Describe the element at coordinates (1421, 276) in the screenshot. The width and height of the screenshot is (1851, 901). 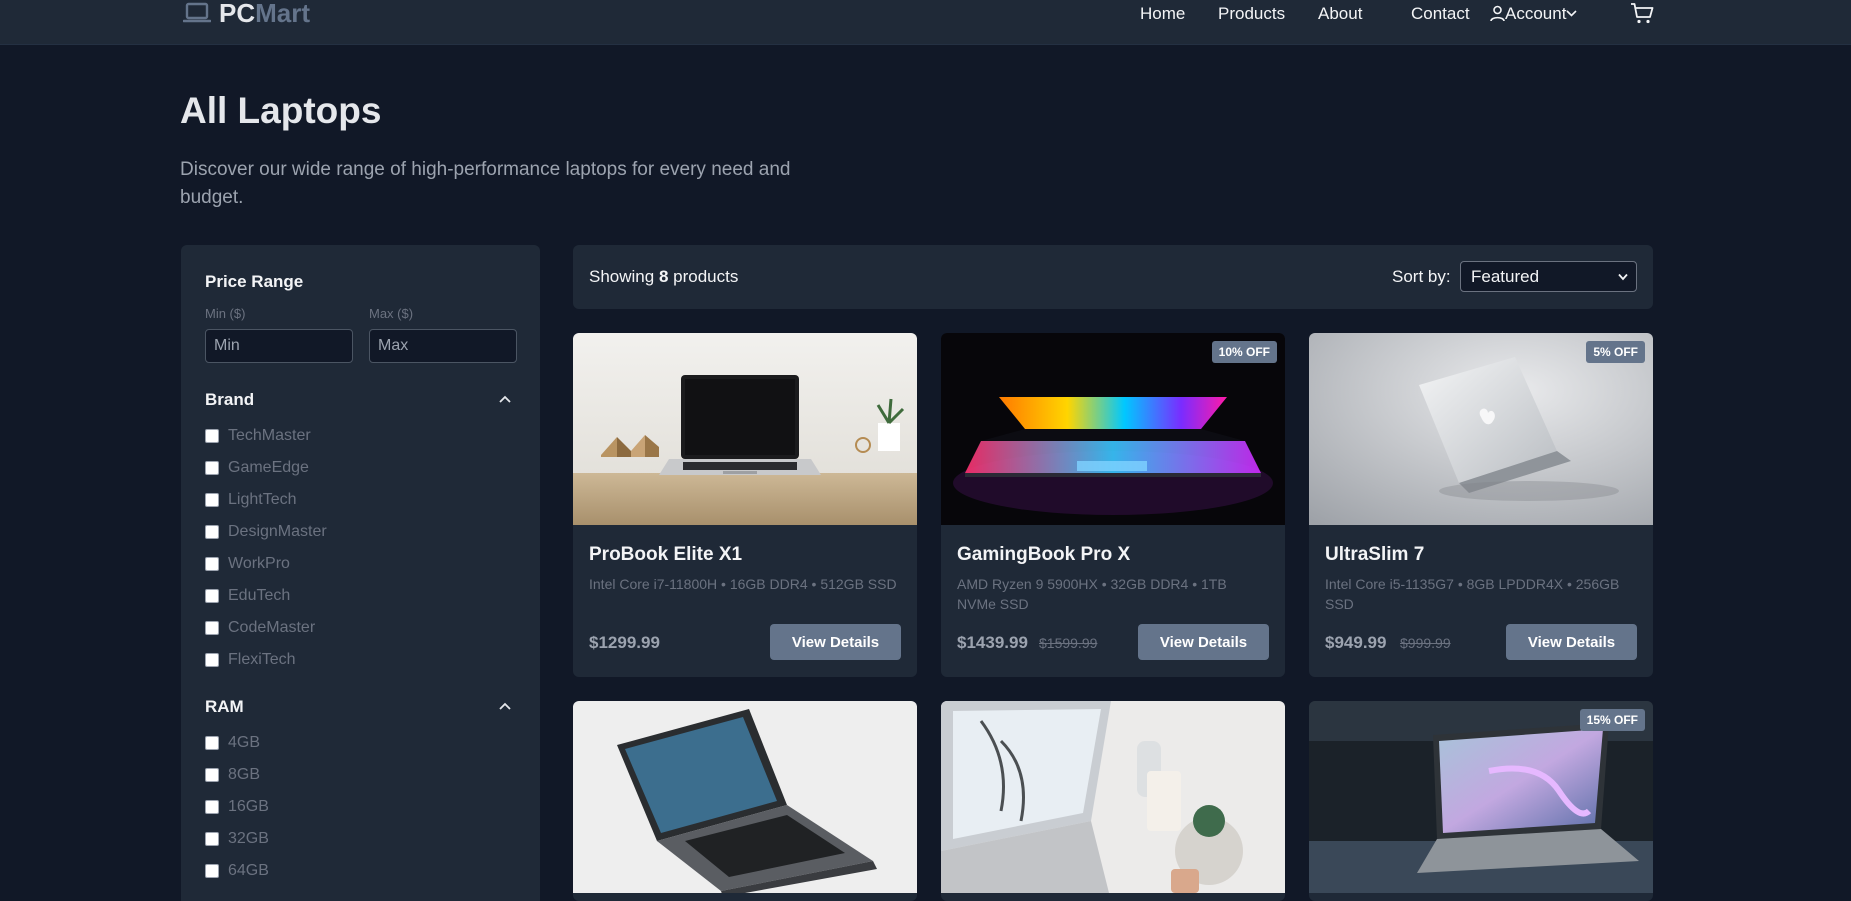
I see `sort-label: Sort by:` at that location.